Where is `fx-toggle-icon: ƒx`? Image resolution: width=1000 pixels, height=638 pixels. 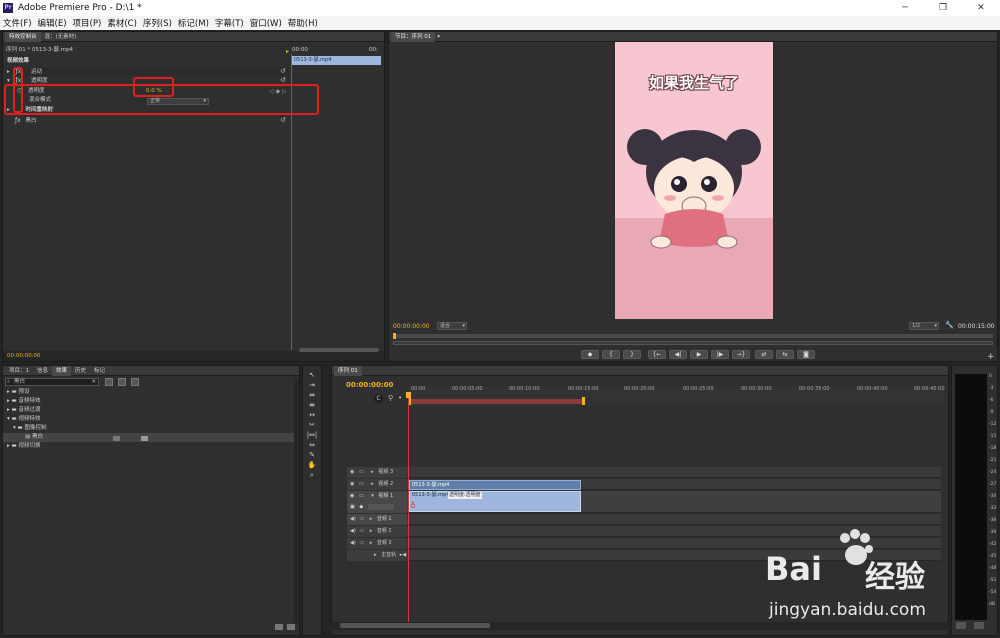
fx-toggle-icon: ƒx is located at coordinates (18, 120).